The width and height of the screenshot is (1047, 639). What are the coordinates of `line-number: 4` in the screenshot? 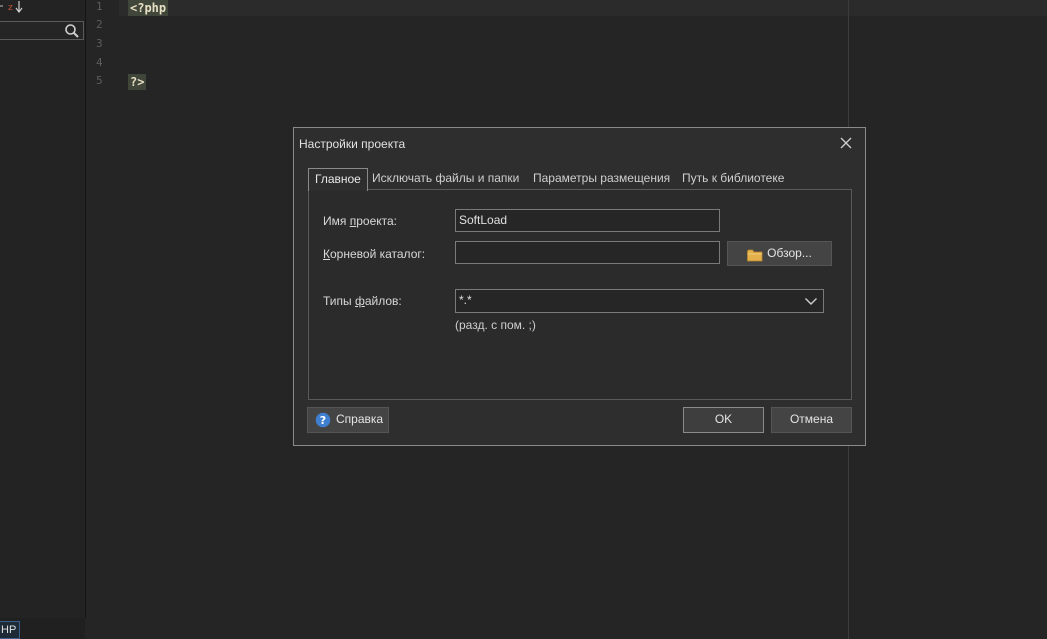 It's located at (99, 62).